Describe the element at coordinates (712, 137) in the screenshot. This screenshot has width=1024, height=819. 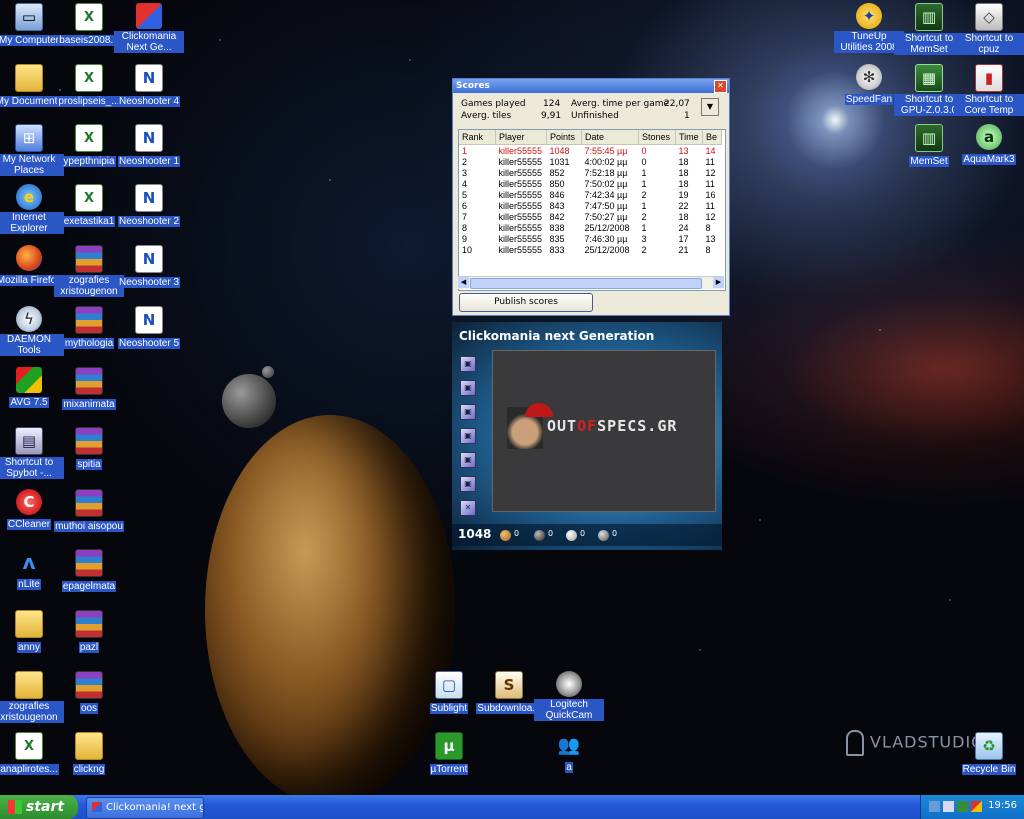
I see `column-header: Be` at that location.